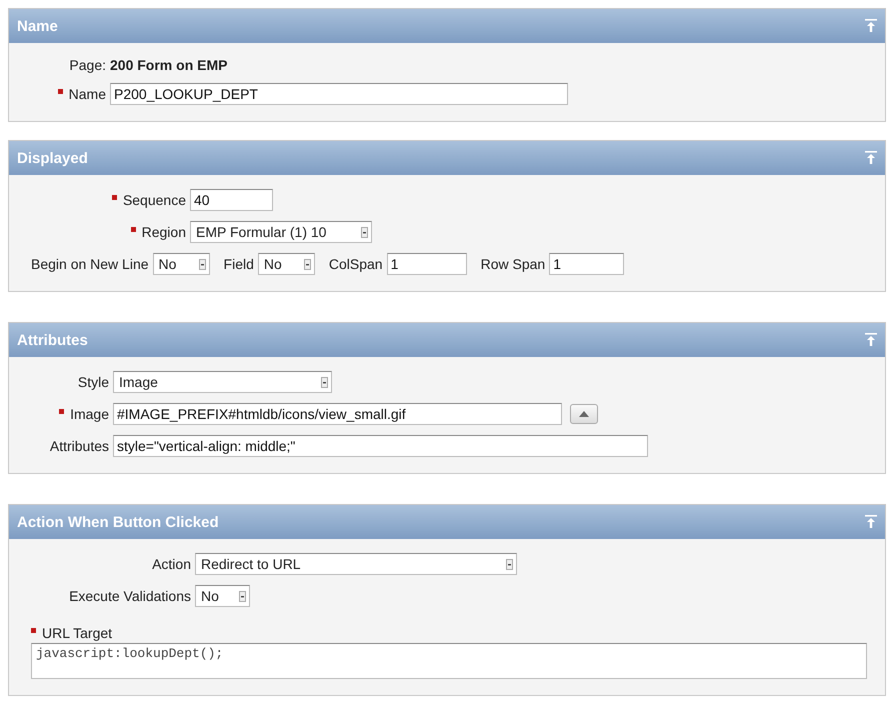  I want to click on input-field: #IMAGE_PREFIX#htmldb/icons/view_small.gif, so click(337, 414).